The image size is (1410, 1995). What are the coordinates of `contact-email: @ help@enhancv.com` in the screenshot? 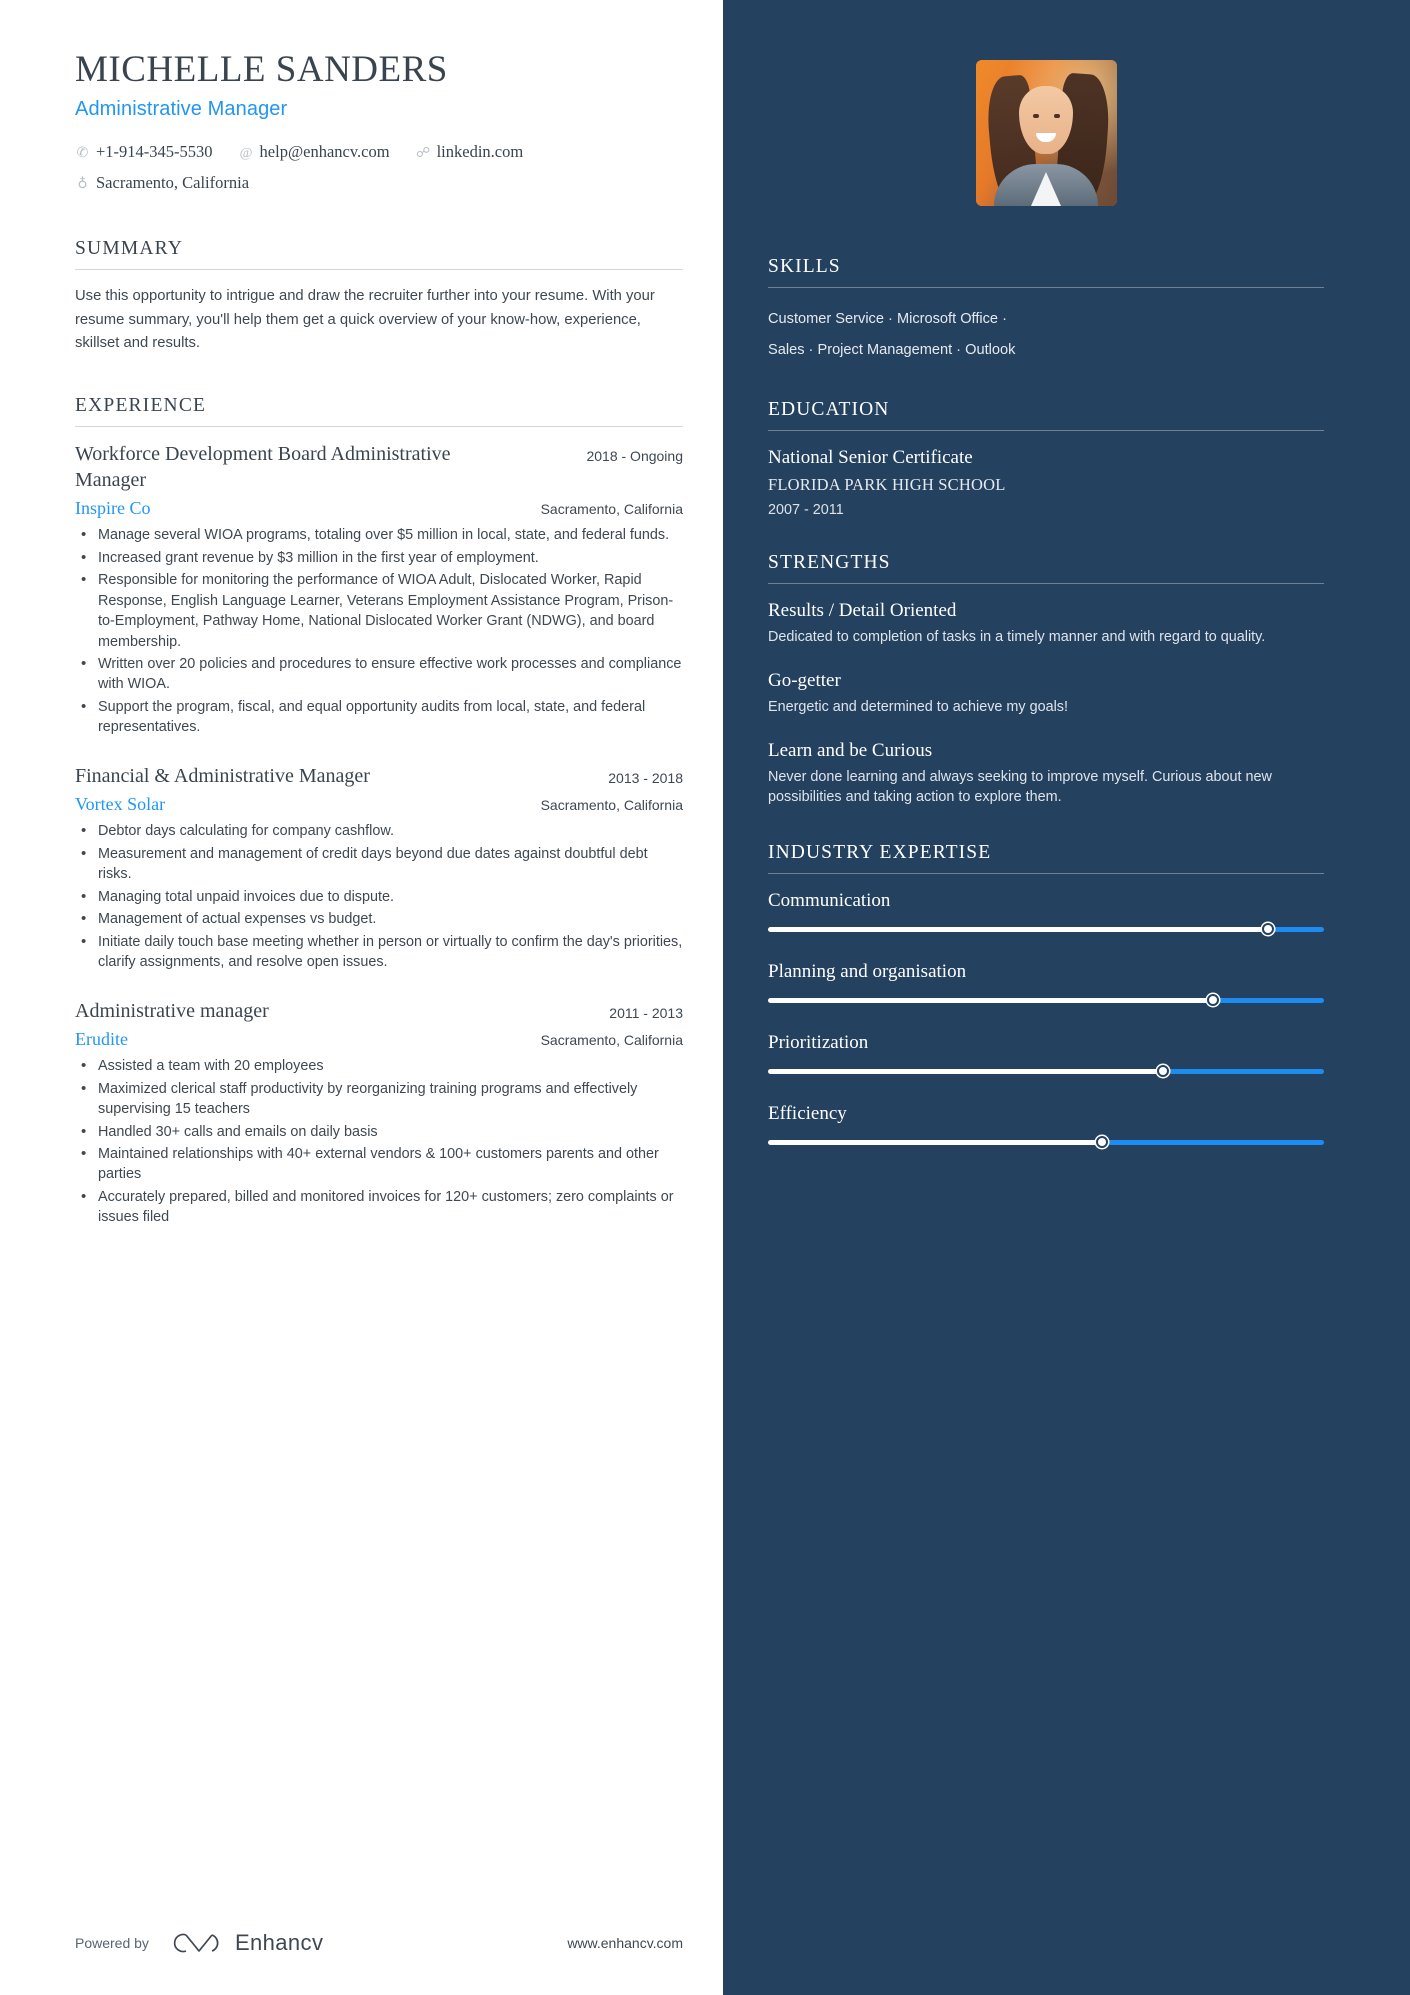 It's located at (314, 152).